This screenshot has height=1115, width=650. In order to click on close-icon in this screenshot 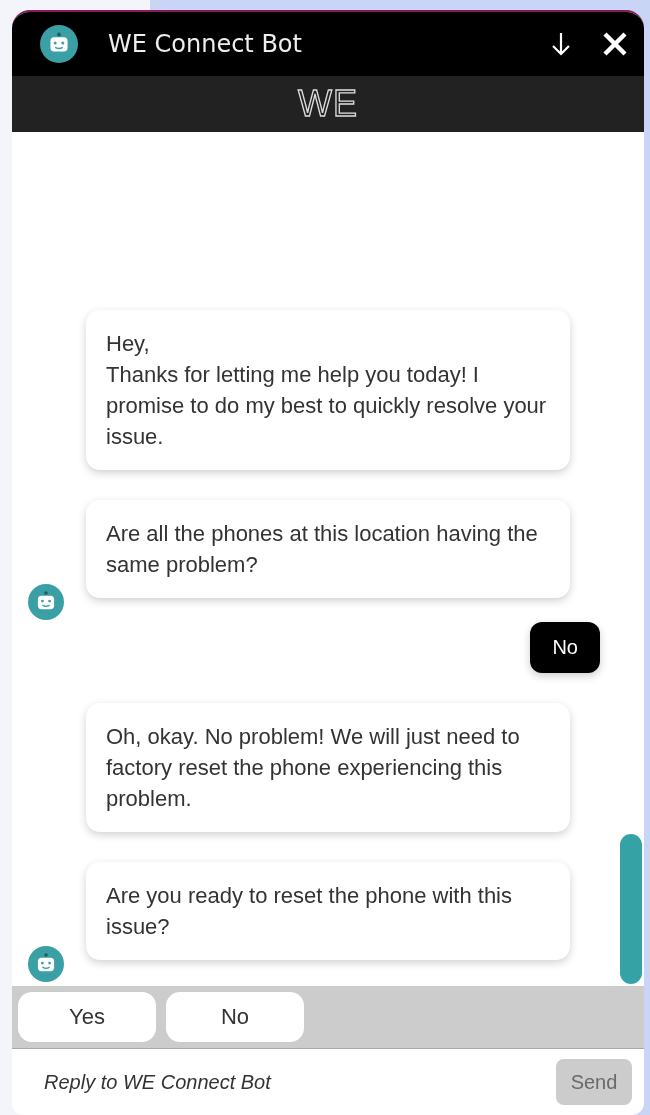, I will do `click(615, 44)`.